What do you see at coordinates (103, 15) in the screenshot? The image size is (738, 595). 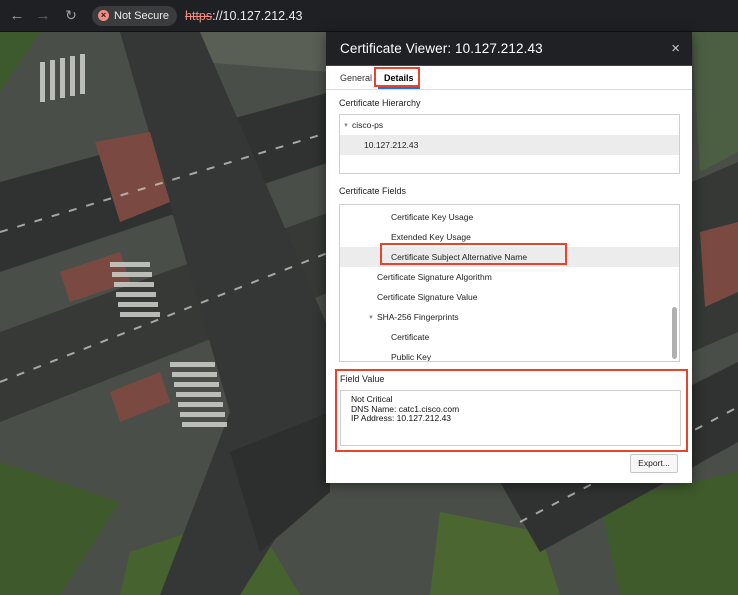 I see `not-secure-icon: ×` at bounding box center [103, 15].